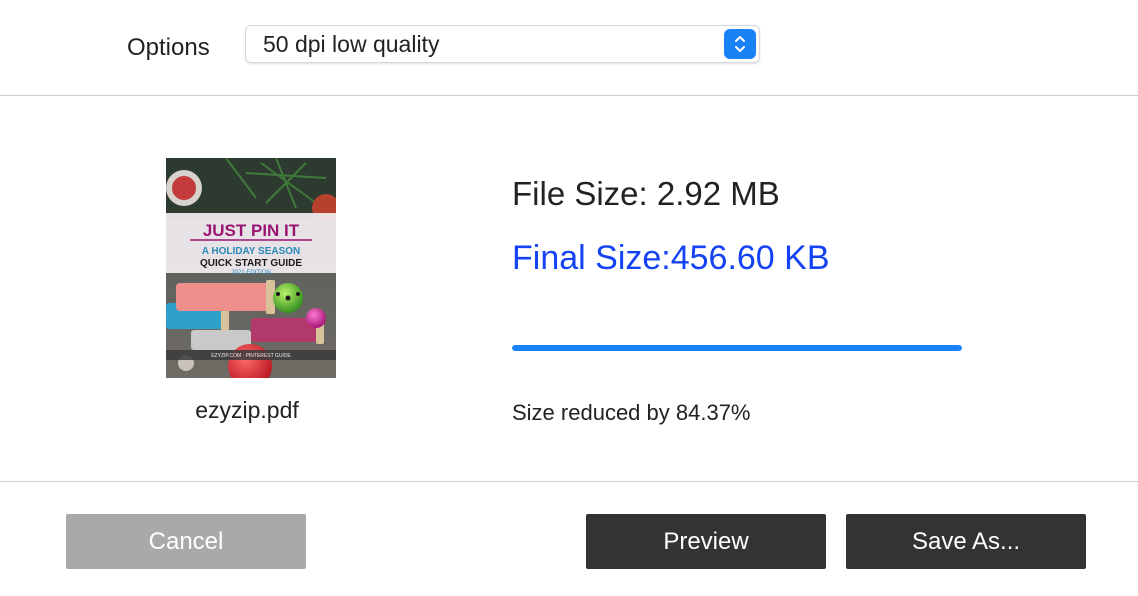 This screenshot has height=596, width=1138. Describe the element at coordinates (706, 541) in the screenshot. I see `preview-button: Preview` at that location.